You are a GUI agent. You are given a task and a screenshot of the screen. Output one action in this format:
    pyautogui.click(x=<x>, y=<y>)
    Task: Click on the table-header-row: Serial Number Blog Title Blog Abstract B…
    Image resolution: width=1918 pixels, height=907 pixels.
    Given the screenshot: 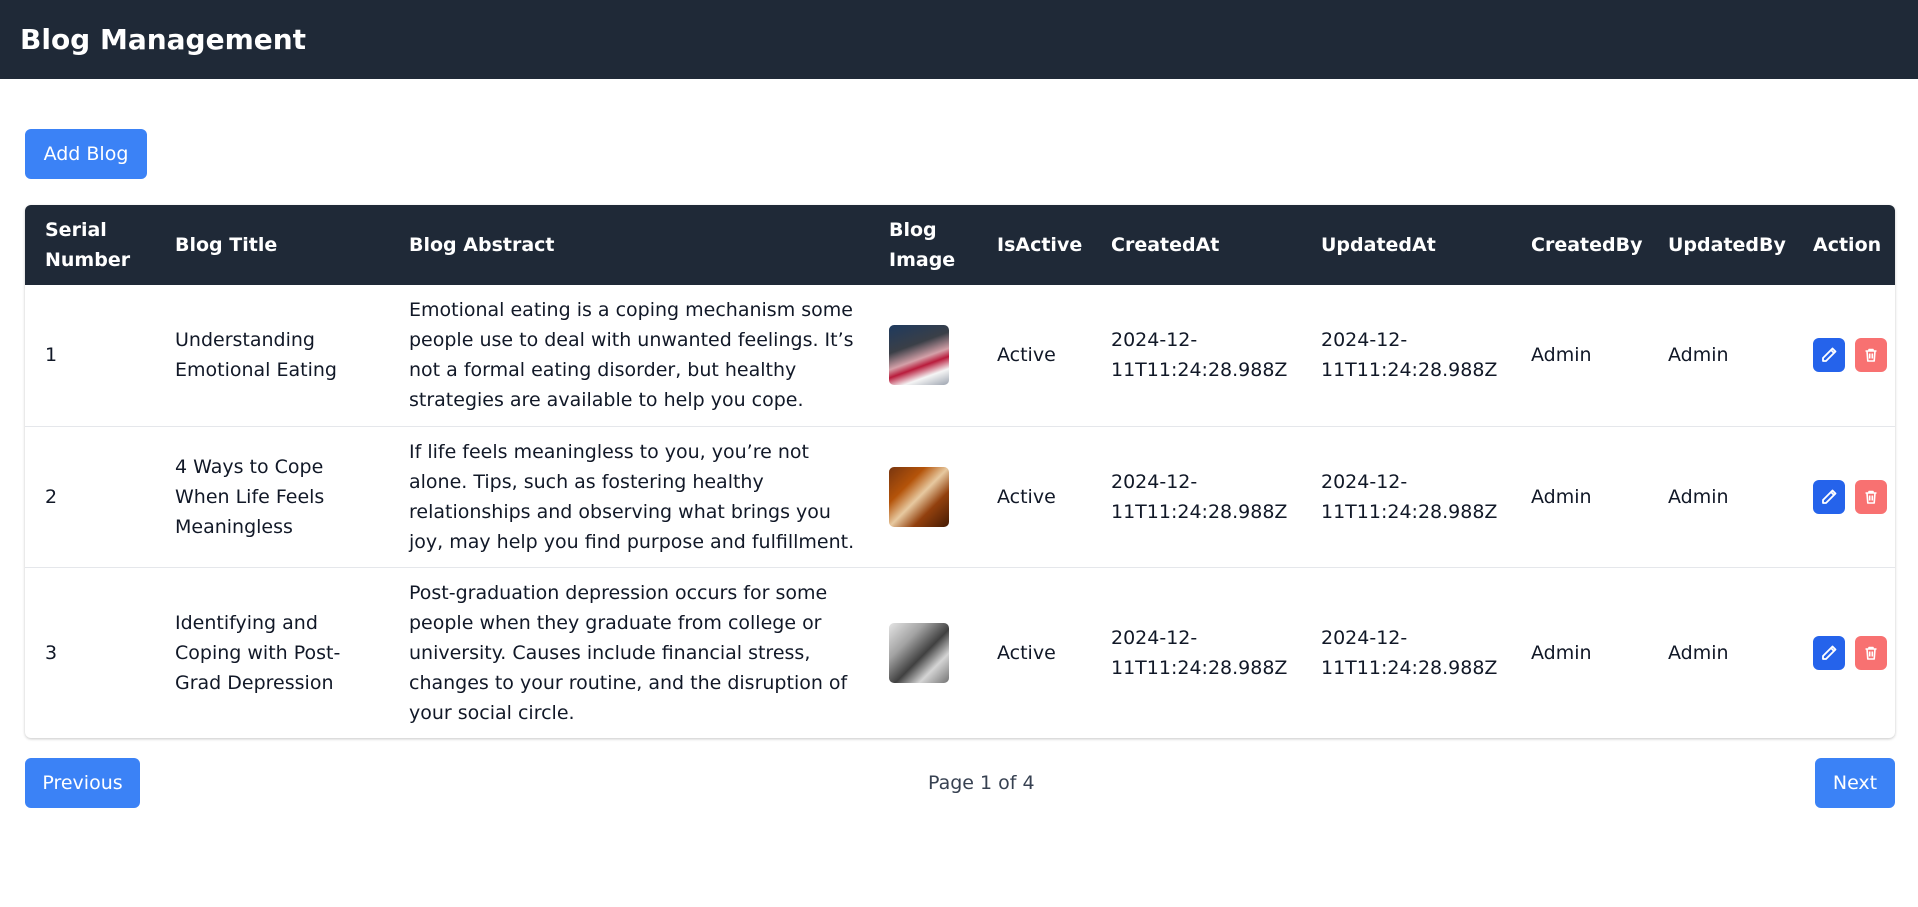 What is the action you would take?
    pyautogui.click(x=960, y=245)
    